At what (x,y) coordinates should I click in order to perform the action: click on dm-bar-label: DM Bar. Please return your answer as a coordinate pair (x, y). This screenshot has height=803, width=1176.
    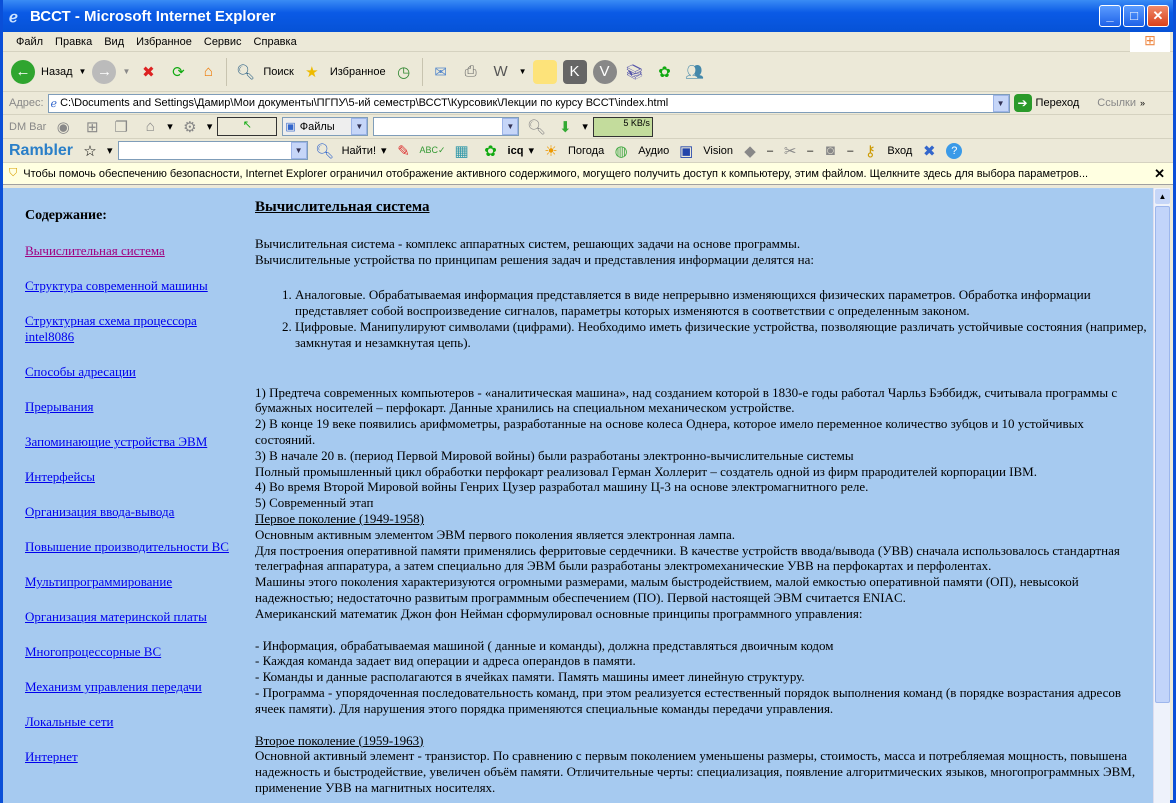
    Looking at the image, I should click on (28, 126).